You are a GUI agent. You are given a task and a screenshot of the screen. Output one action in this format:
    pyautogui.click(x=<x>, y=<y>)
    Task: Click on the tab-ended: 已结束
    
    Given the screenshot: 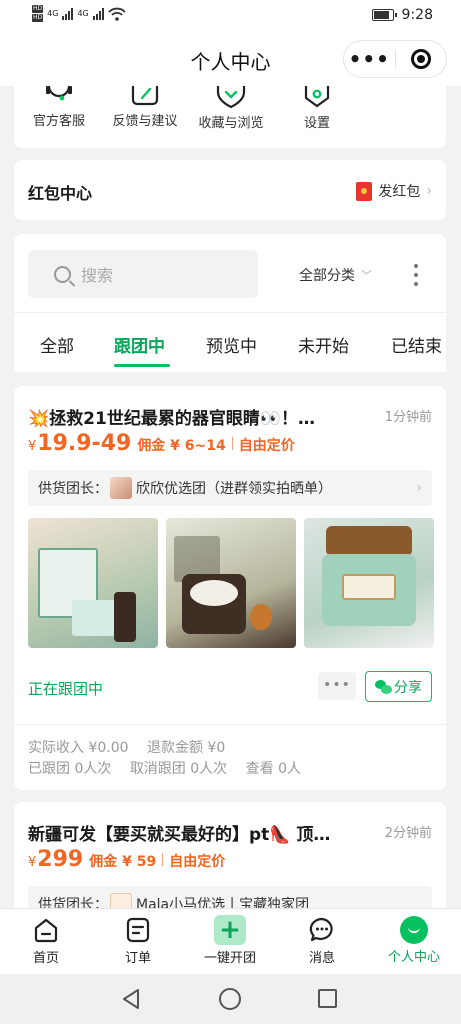 What is the action you would take?
    pyautogui.click(x=416, y=344)
    